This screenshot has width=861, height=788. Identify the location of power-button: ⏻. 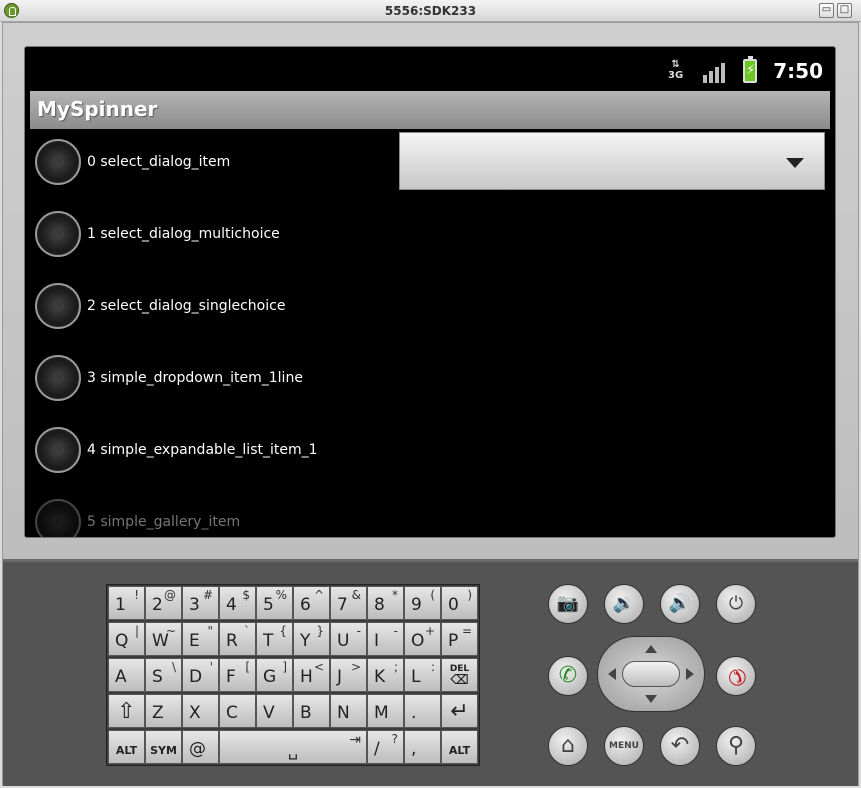
(736, 604).